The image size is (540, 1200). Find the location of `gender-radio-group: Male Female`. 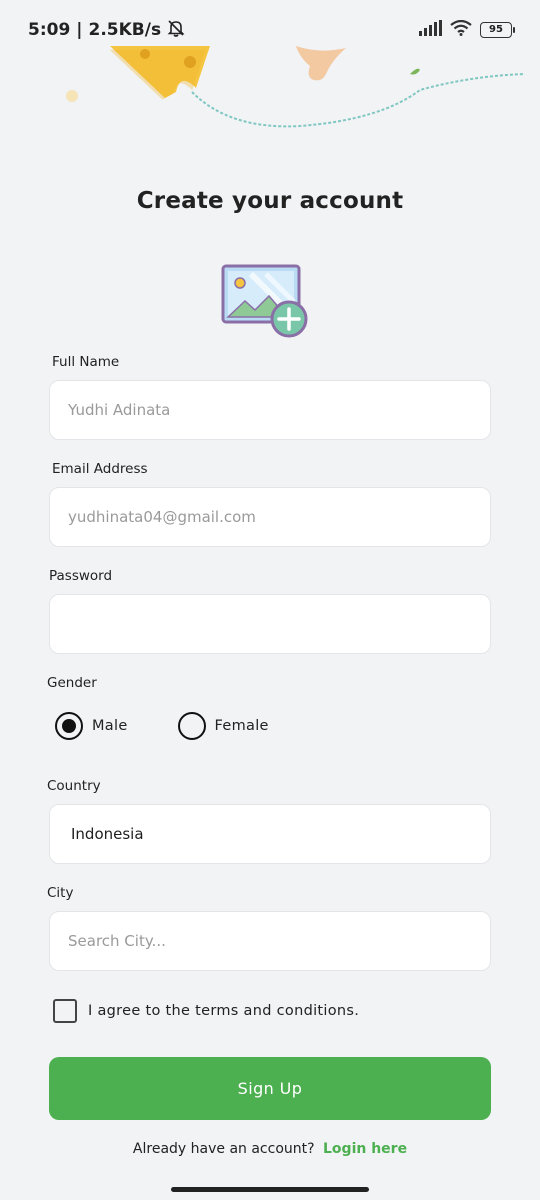

gender-radio-group: Male Female is located at coordinates (187, 726).